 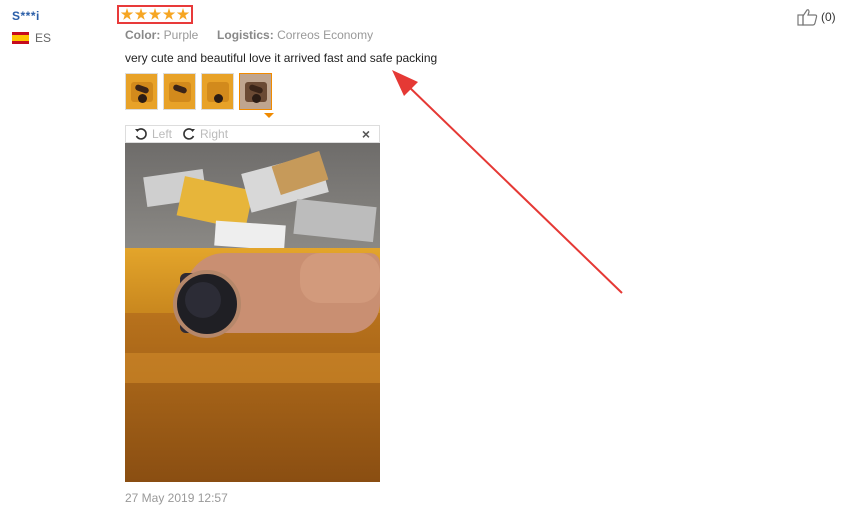 I want to click on annotation-arrow, so click(x=507, y=182).